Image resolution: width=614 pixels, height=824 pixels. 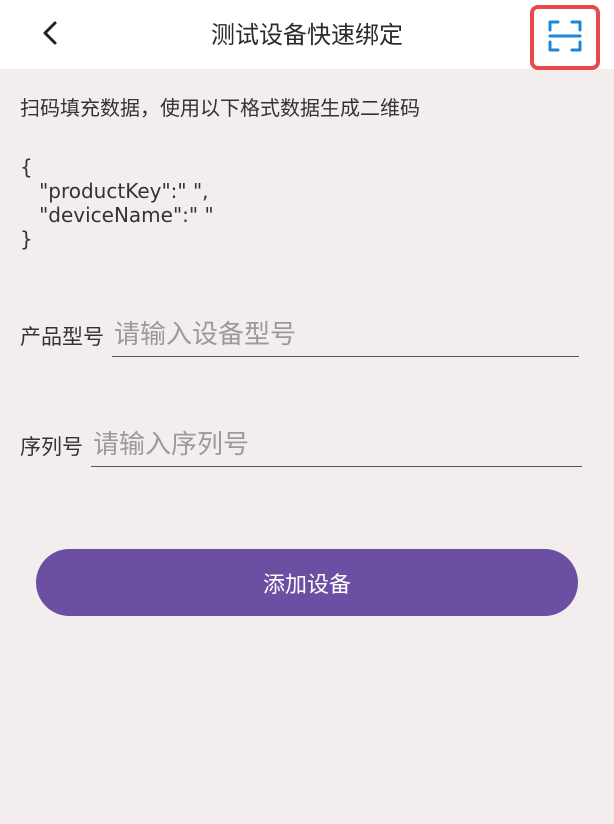 I want to click on back-button, so click(x=50, y=35).